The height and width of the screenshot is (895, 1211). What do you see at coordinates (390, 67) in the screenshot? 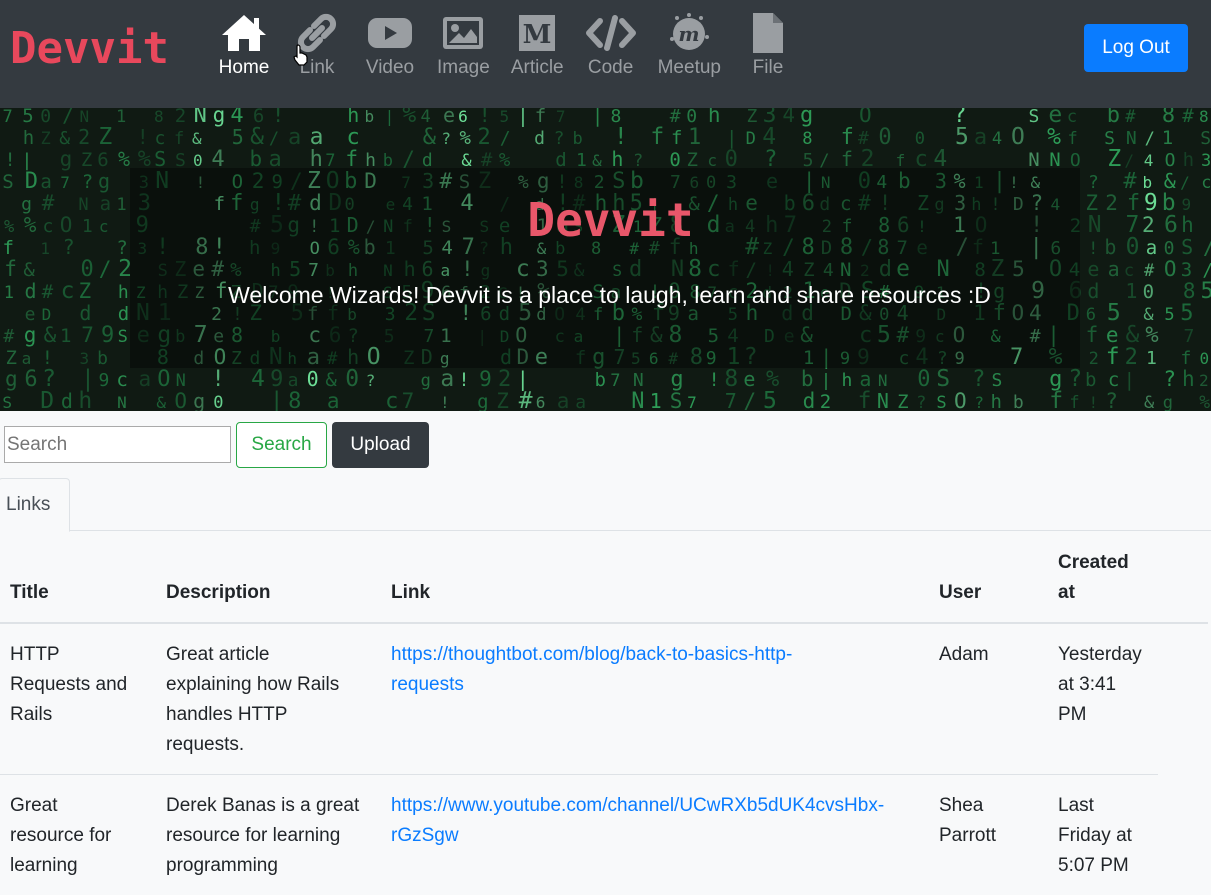
I see `nav-label-video: Video` at bounding box center [390, 67].